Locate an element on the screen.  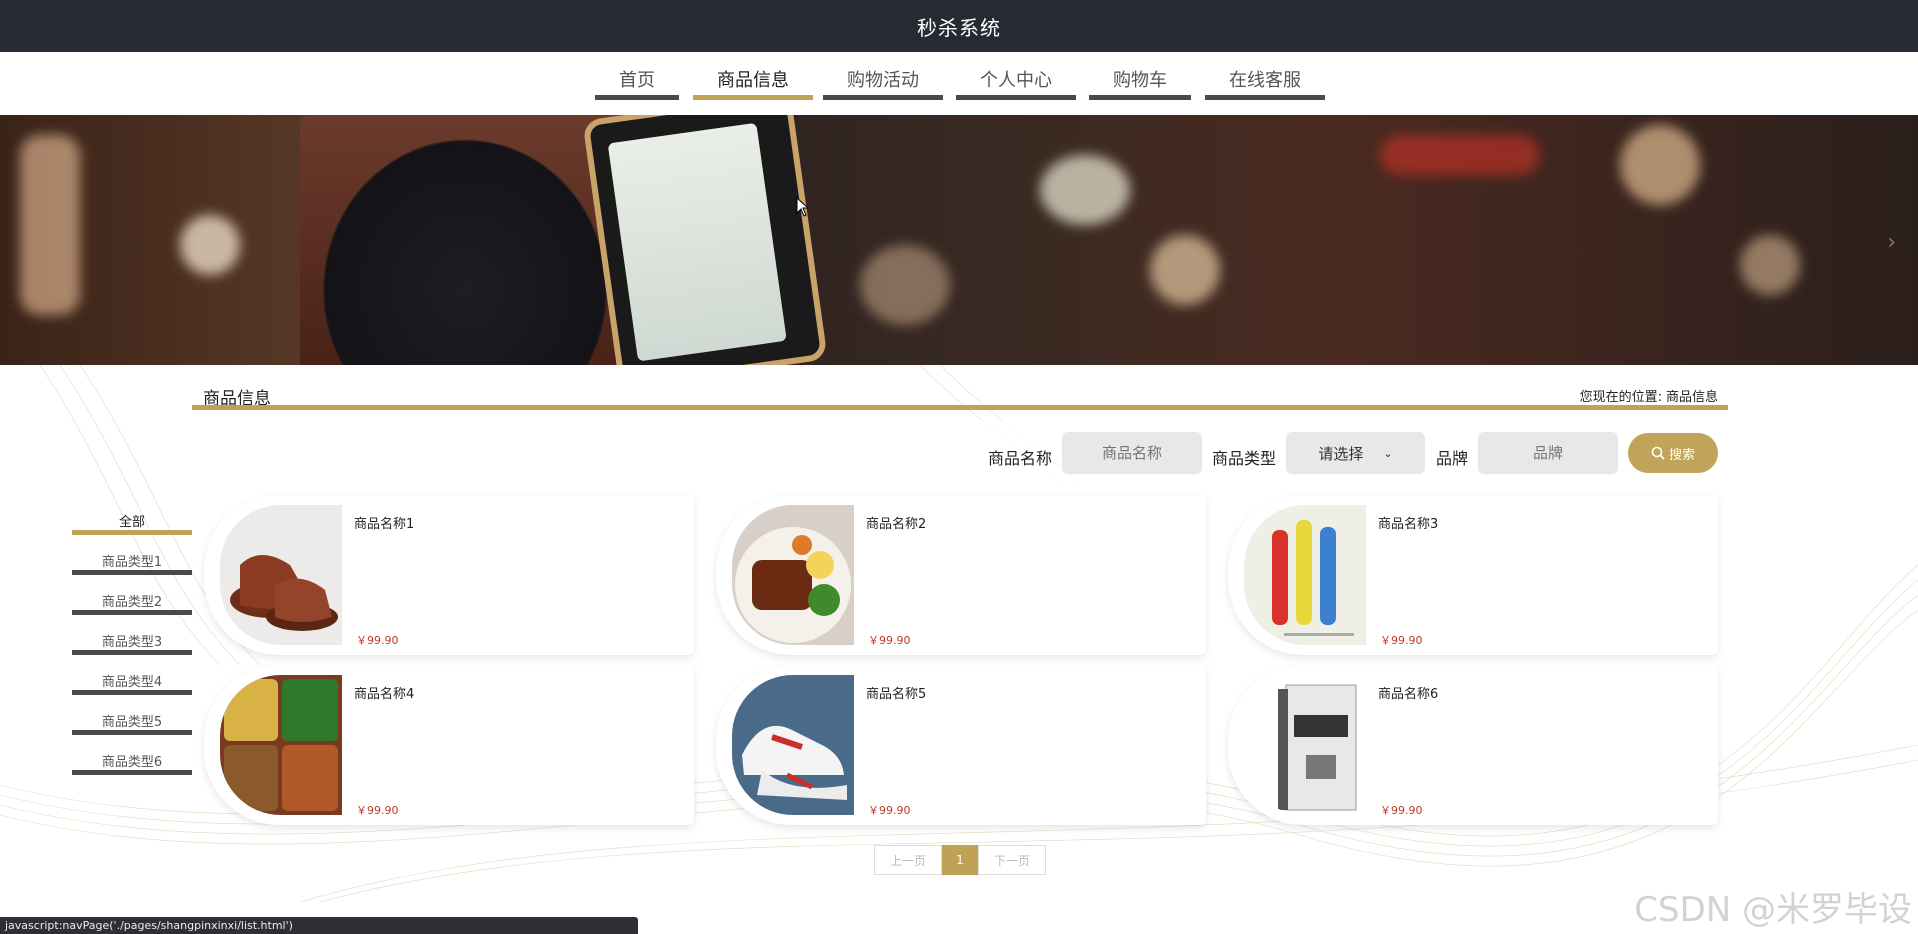
bottles-icon is located at coordinates (1305, 575).